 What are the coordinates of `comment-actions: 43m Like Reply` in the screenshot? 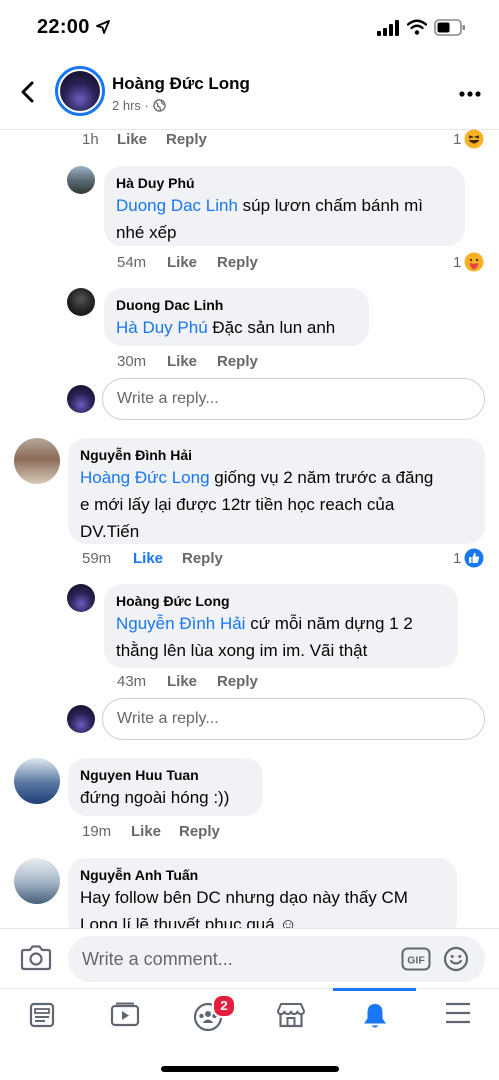 It's located at (249, 683).